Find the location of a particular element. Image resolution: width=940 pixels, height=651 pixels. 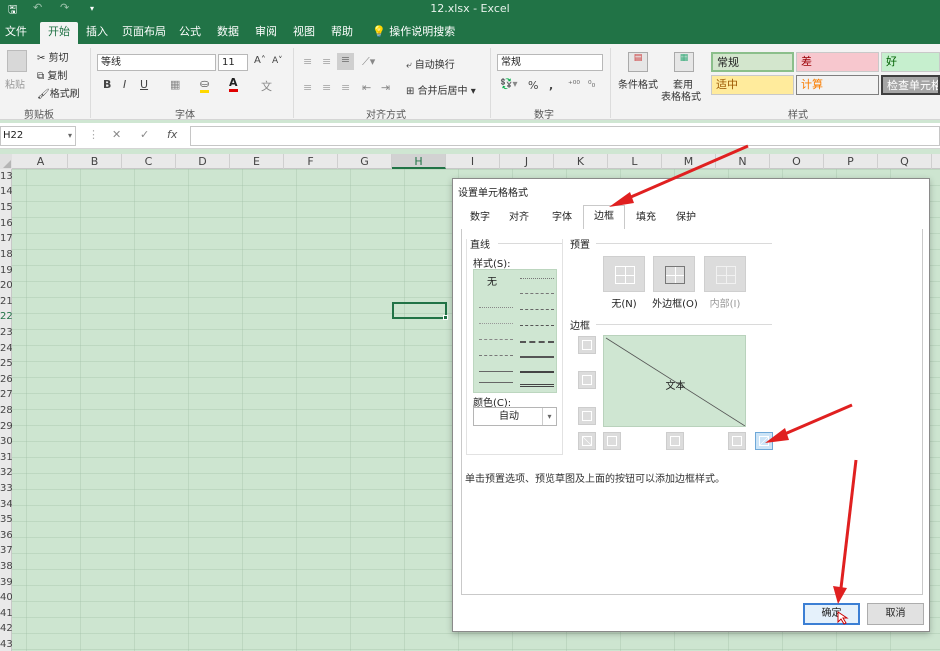

mouse-cursor-icon is located at coordinates (843, 618).